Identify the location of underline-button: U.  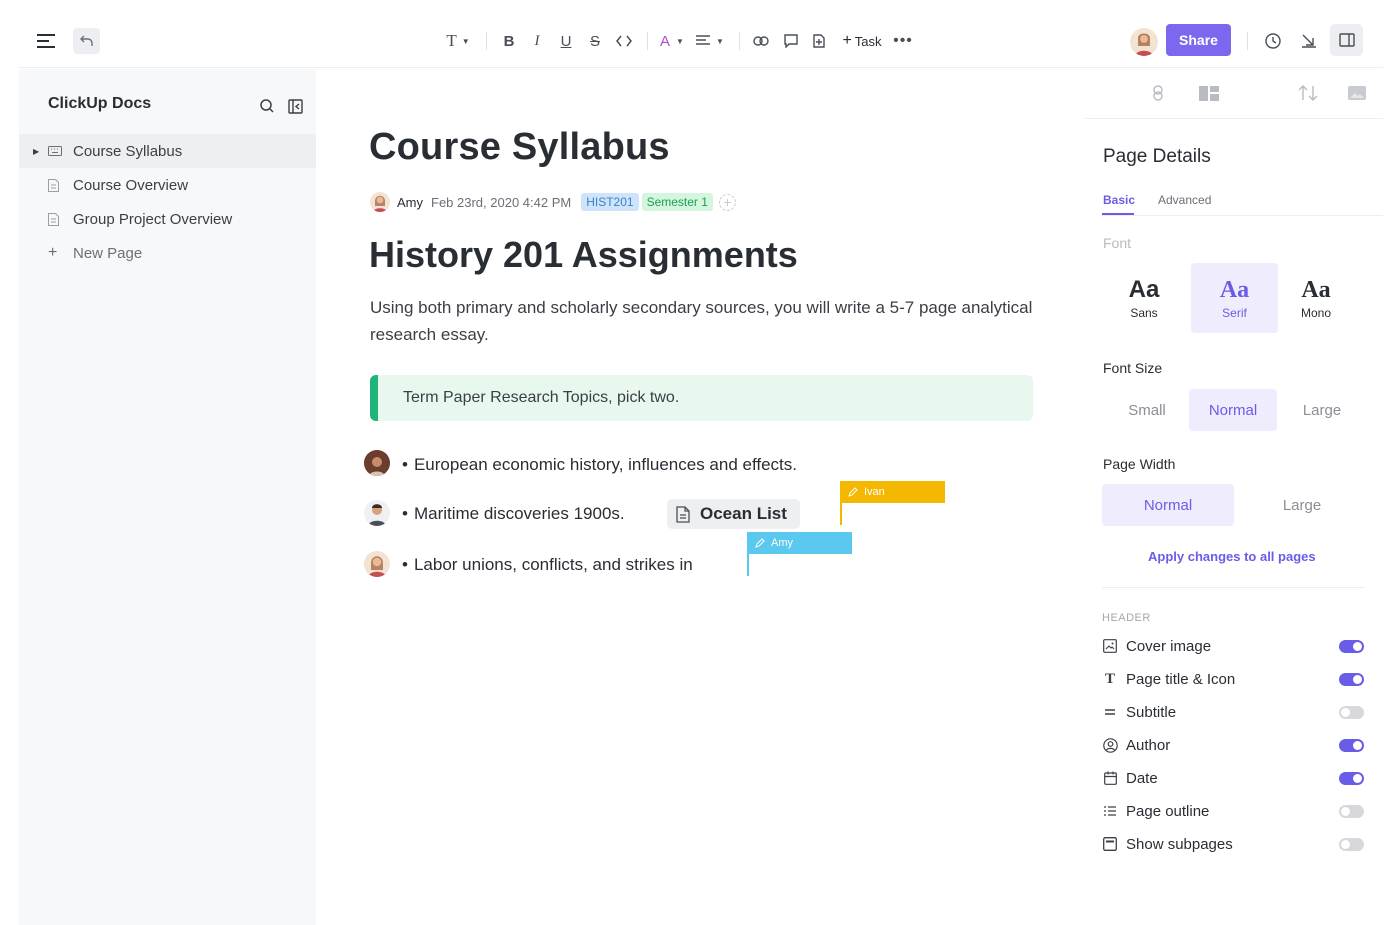
(566, 41).